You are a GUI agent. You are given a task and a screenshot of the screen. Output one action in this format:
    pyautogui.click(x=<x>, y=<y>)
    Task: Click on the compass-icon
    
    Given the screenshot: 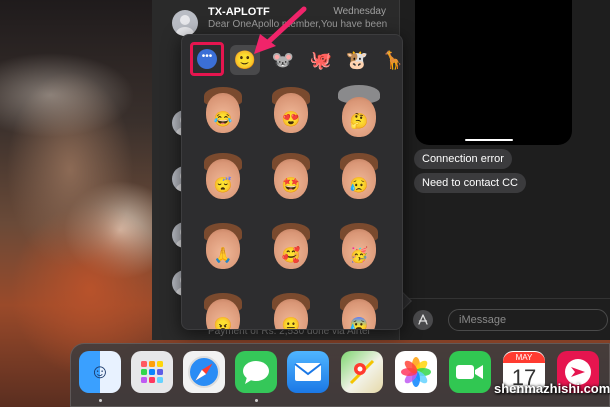 What is the action you would take?
    pyautogui.click(x=204, y=372)
    